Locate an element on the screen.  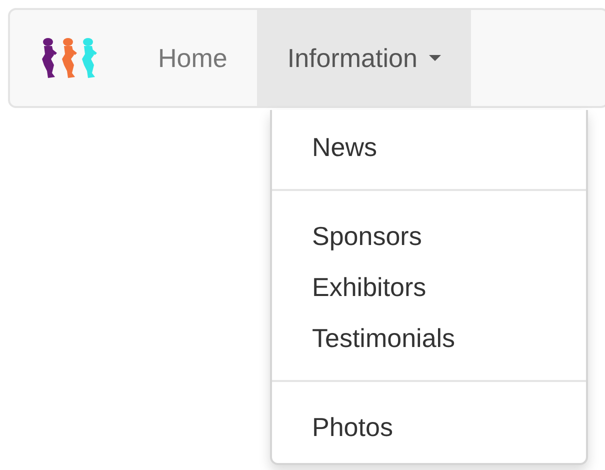
dropdown-item: Testimonials is located at coordinates (429, 338).